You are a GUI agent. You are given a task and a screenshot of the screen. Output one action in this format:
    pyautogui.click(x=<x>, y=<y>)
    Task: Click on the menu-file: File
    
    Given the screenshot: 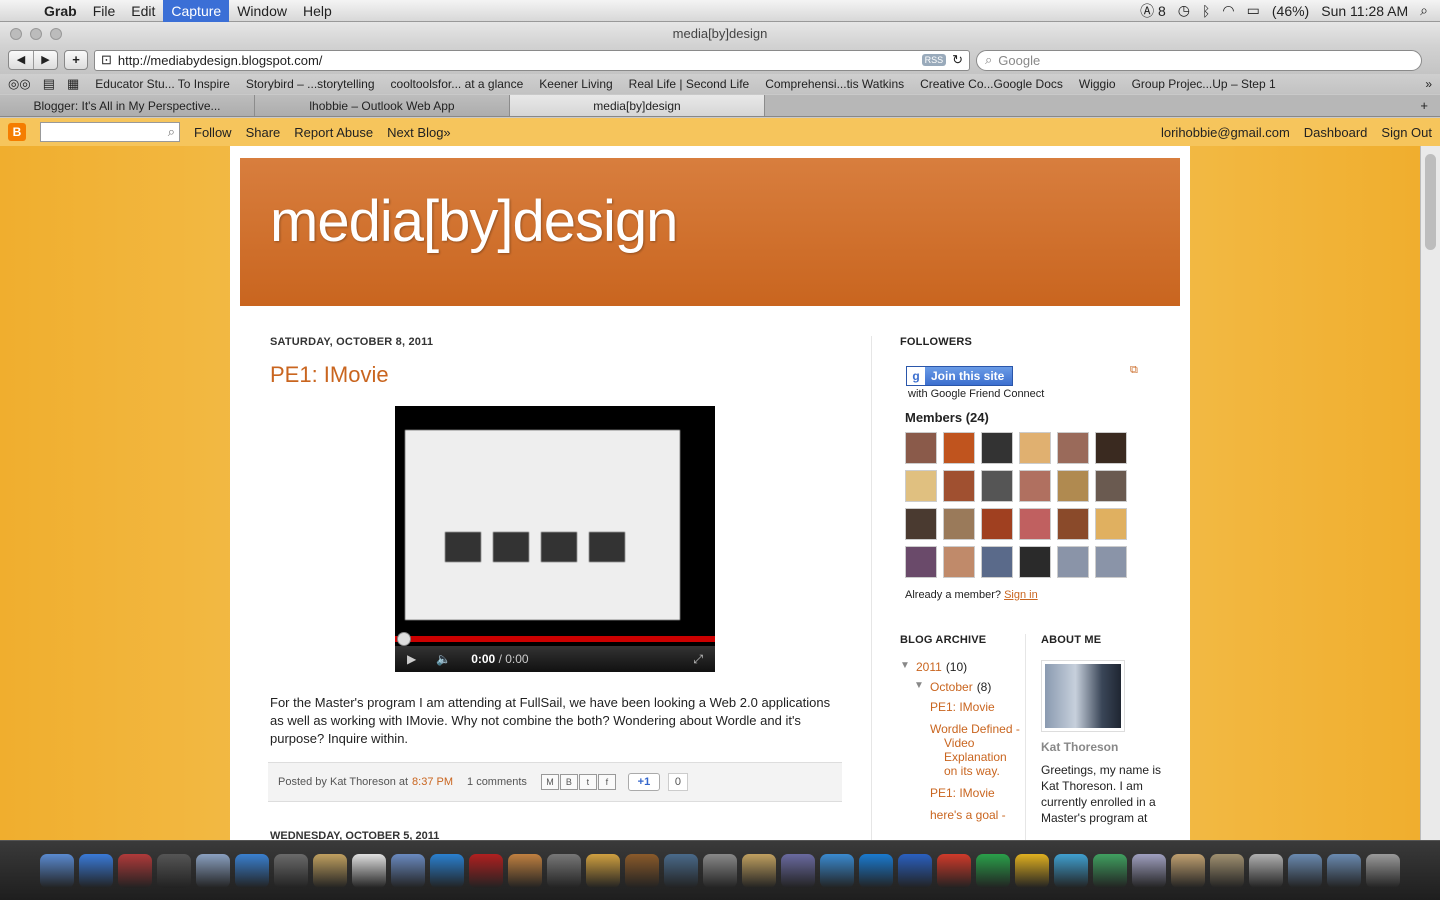 What is the action you would take?
    pyautogui.click(x=104, y=11)
    